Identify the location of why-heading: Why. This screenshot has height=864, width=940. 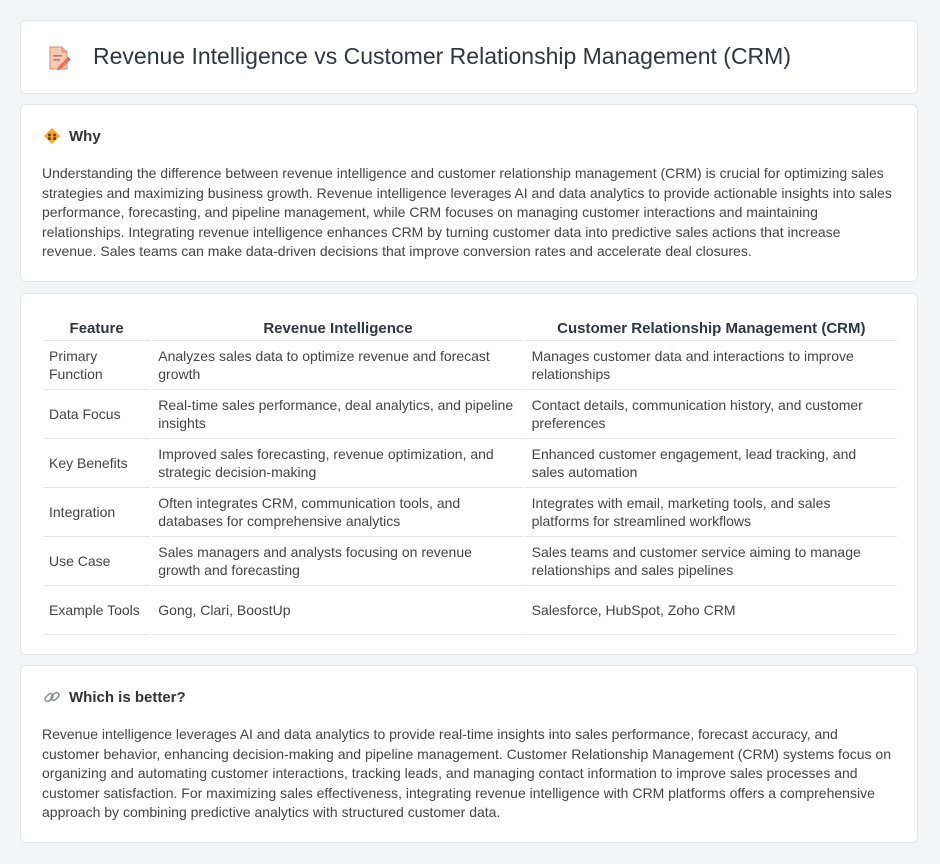
(85, 136).